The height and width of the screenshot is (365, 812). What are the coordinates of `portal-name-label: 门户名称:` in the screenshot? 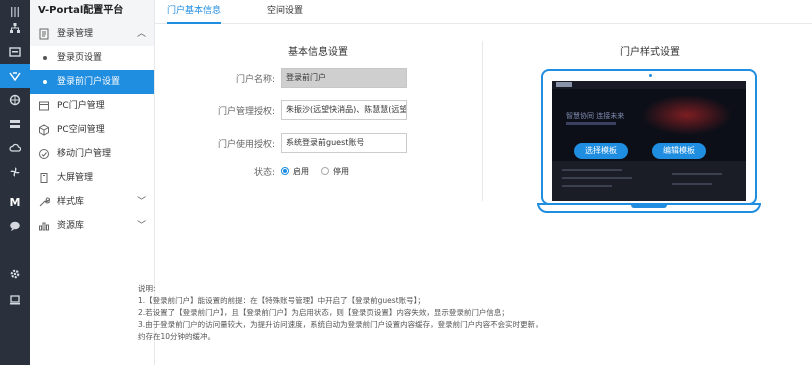 It's located at (255, 79).